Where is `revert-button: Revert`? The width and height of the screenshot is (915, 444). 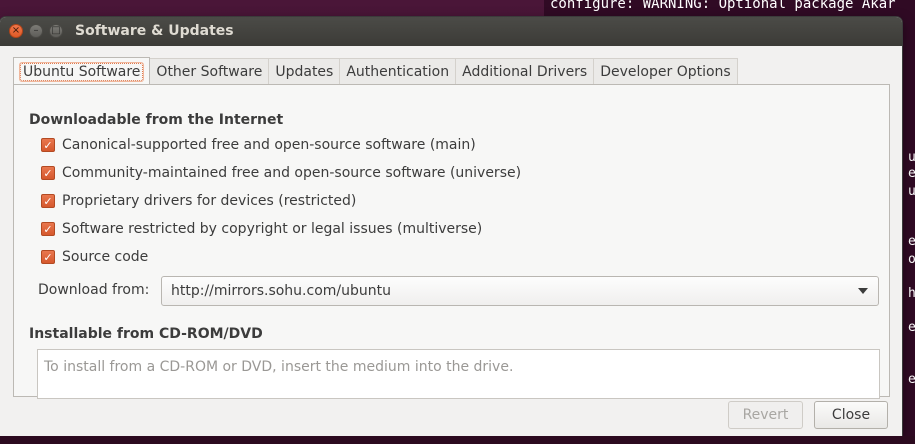
revert-button: Revert is located at coordinates (765, 415).